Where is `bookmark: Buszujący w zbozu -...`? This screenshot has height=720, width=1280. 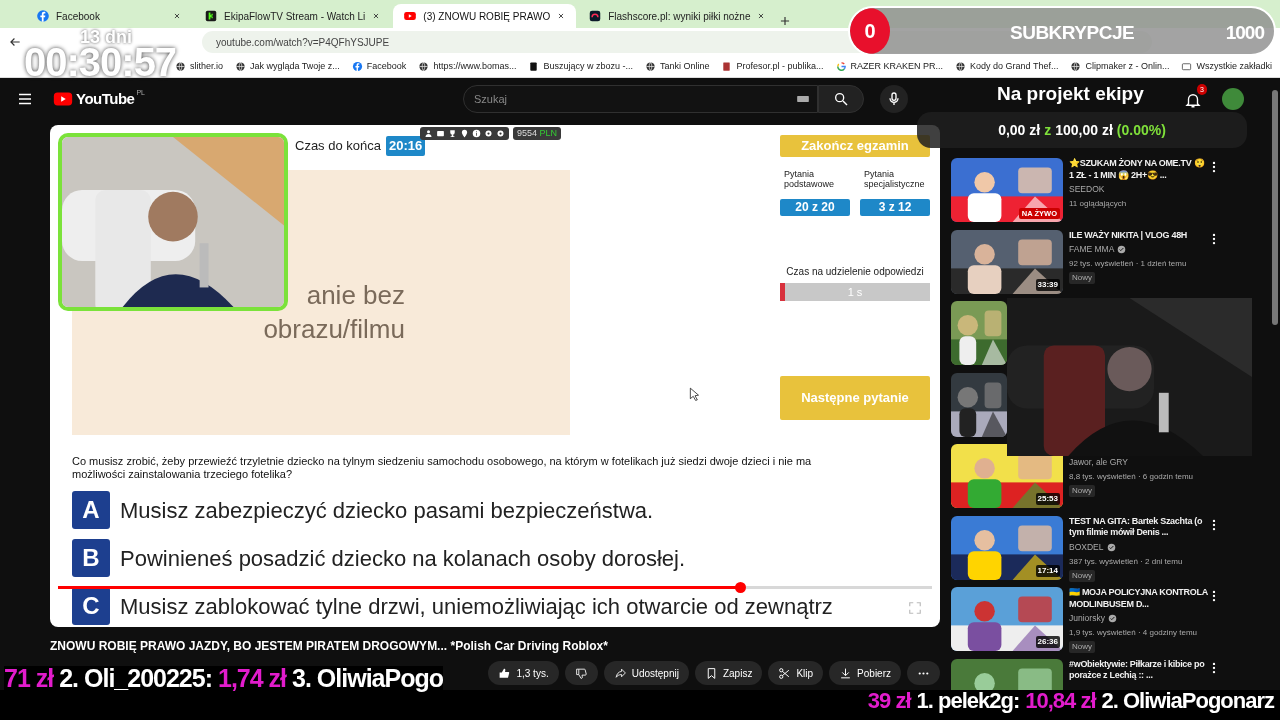 bookmark: Buszujący w zbozu -... is located at coordinates (580, 66).